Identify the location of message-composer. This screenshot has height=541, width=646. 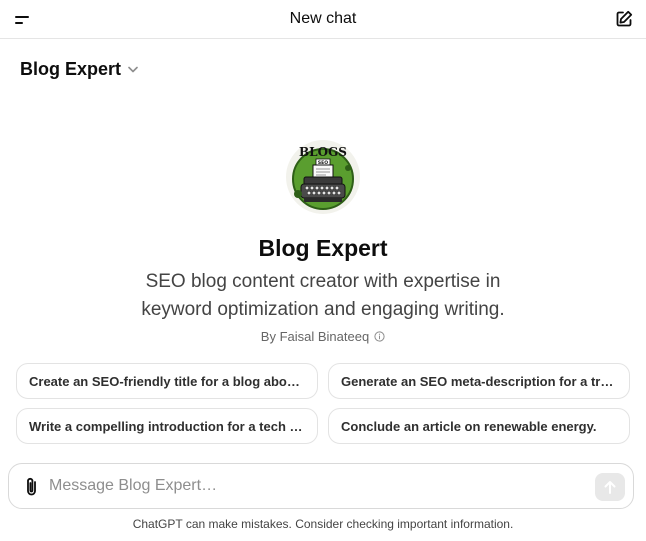
(321, 486).